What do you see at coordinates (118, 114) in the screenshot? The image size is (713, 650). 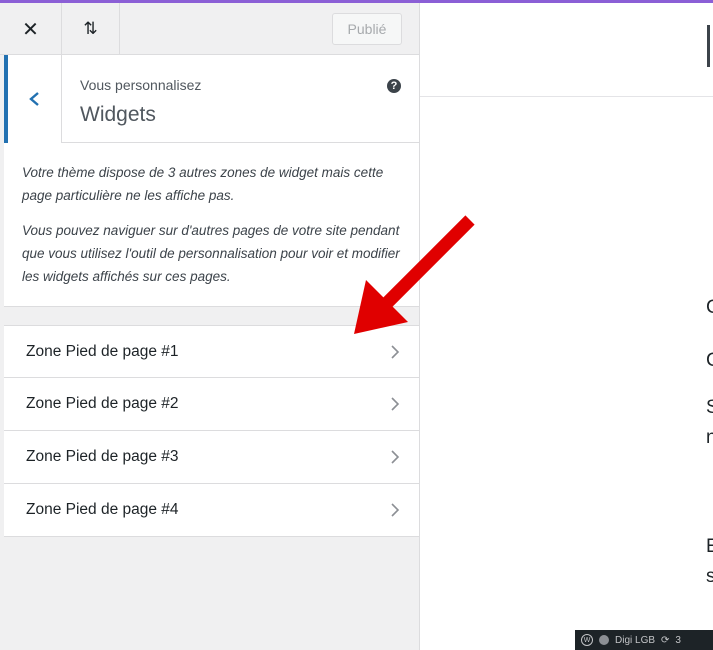 I see `page-title: Widgets` at bounding box center [118, 114].